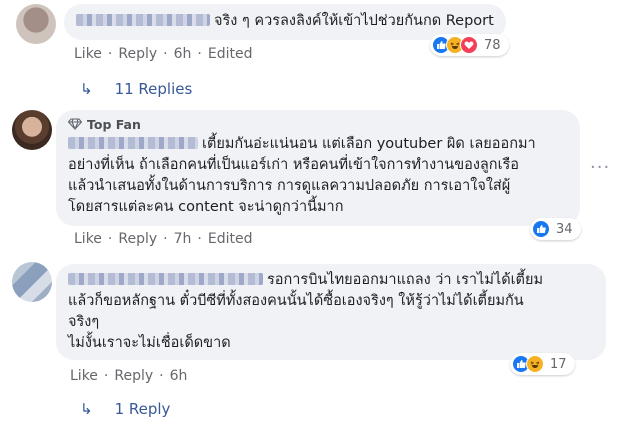 The image size is (618, 438). I want to click on reactions-summary: 34, so click(555, 229).